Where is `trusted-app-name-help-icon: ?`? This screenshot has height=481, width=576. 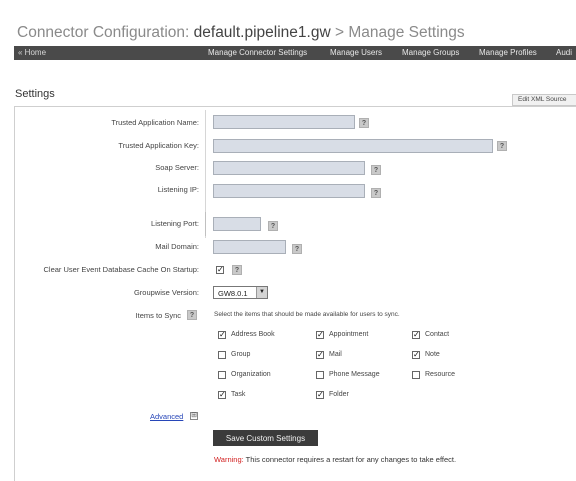
trusted-app-name-help-icon: ? is located at coordinates (364, 123).